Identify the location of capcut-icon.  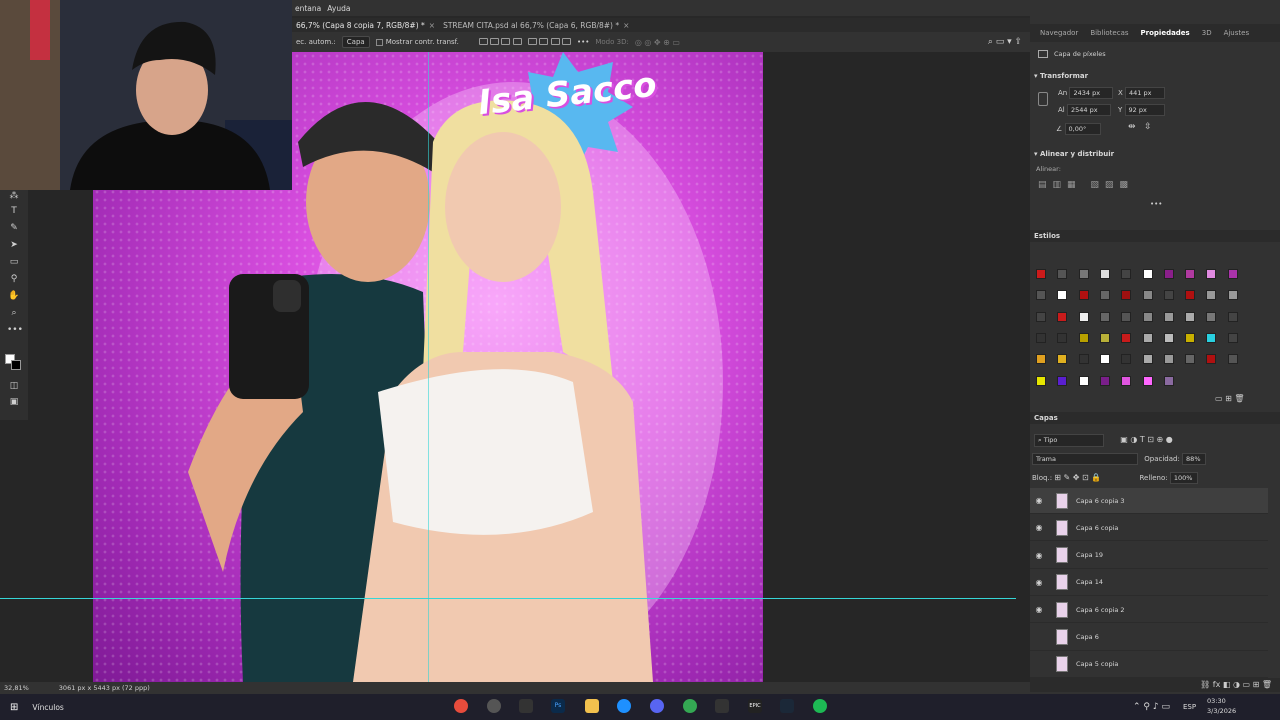
(526, 706).